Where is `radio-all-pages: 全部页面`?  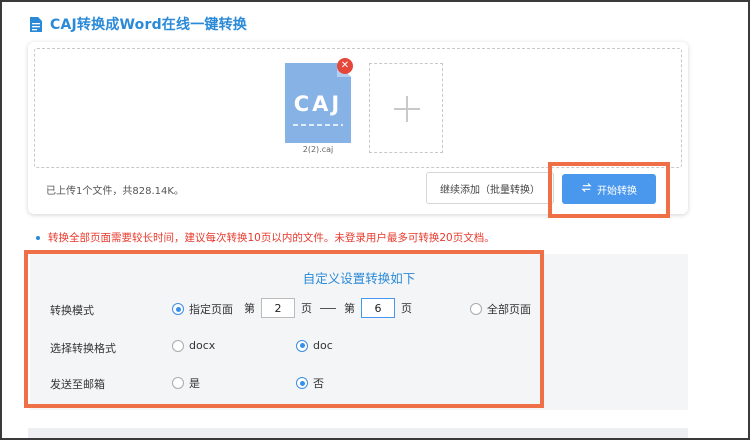 radio-all-pages: 全部页面 is located at coordinates (500, 309).